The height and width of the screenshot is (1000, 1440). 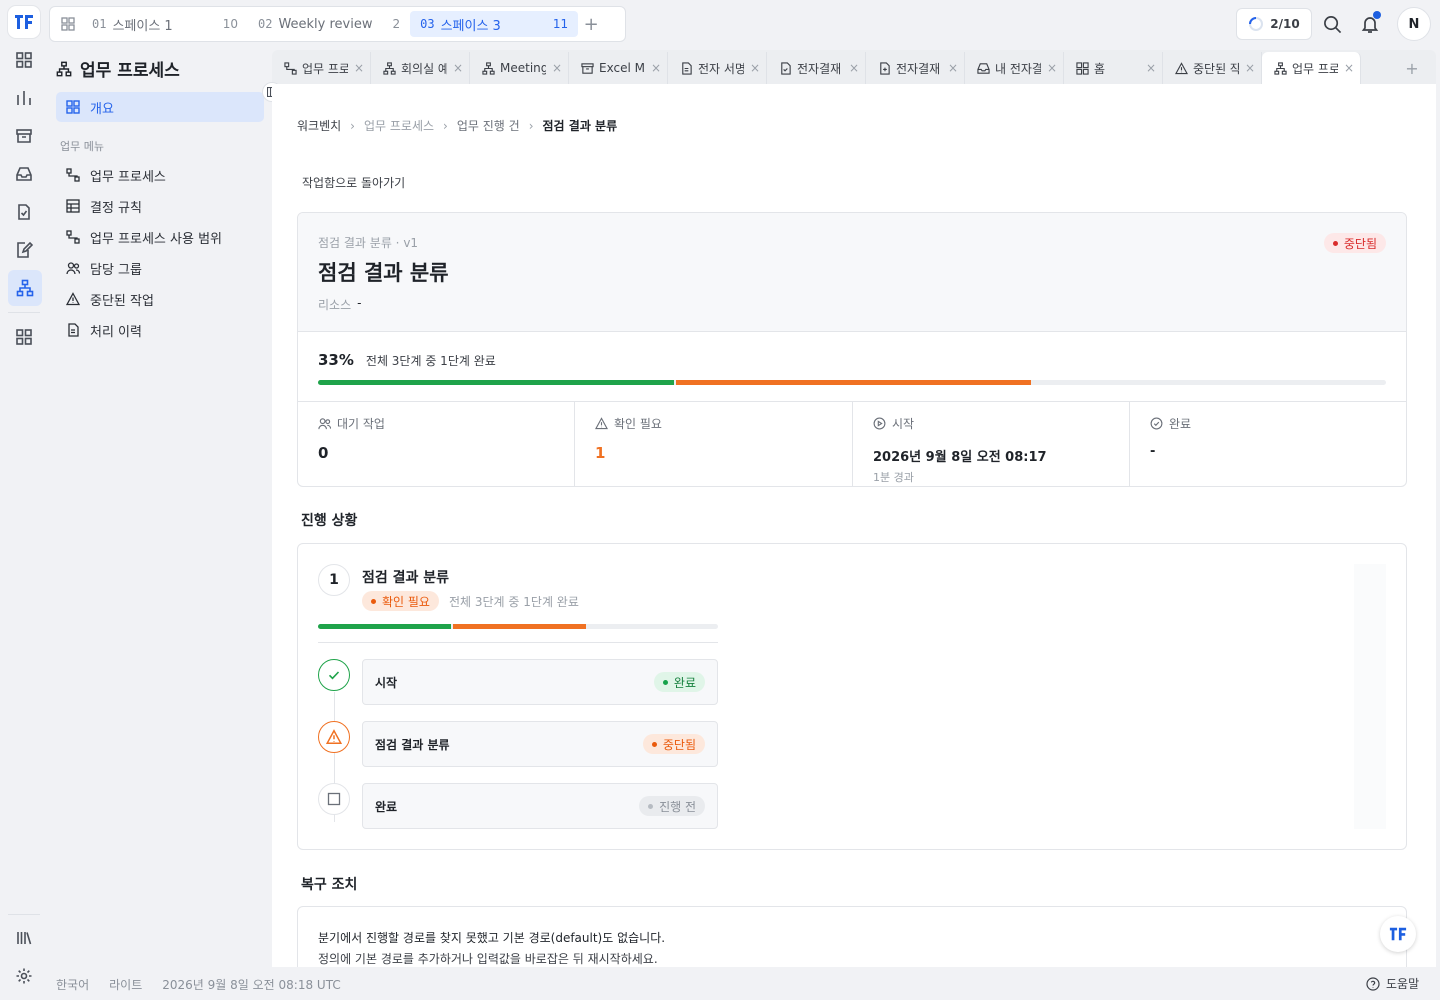 I want to click on progress-percent: 33%, so click(x=336, y=360).